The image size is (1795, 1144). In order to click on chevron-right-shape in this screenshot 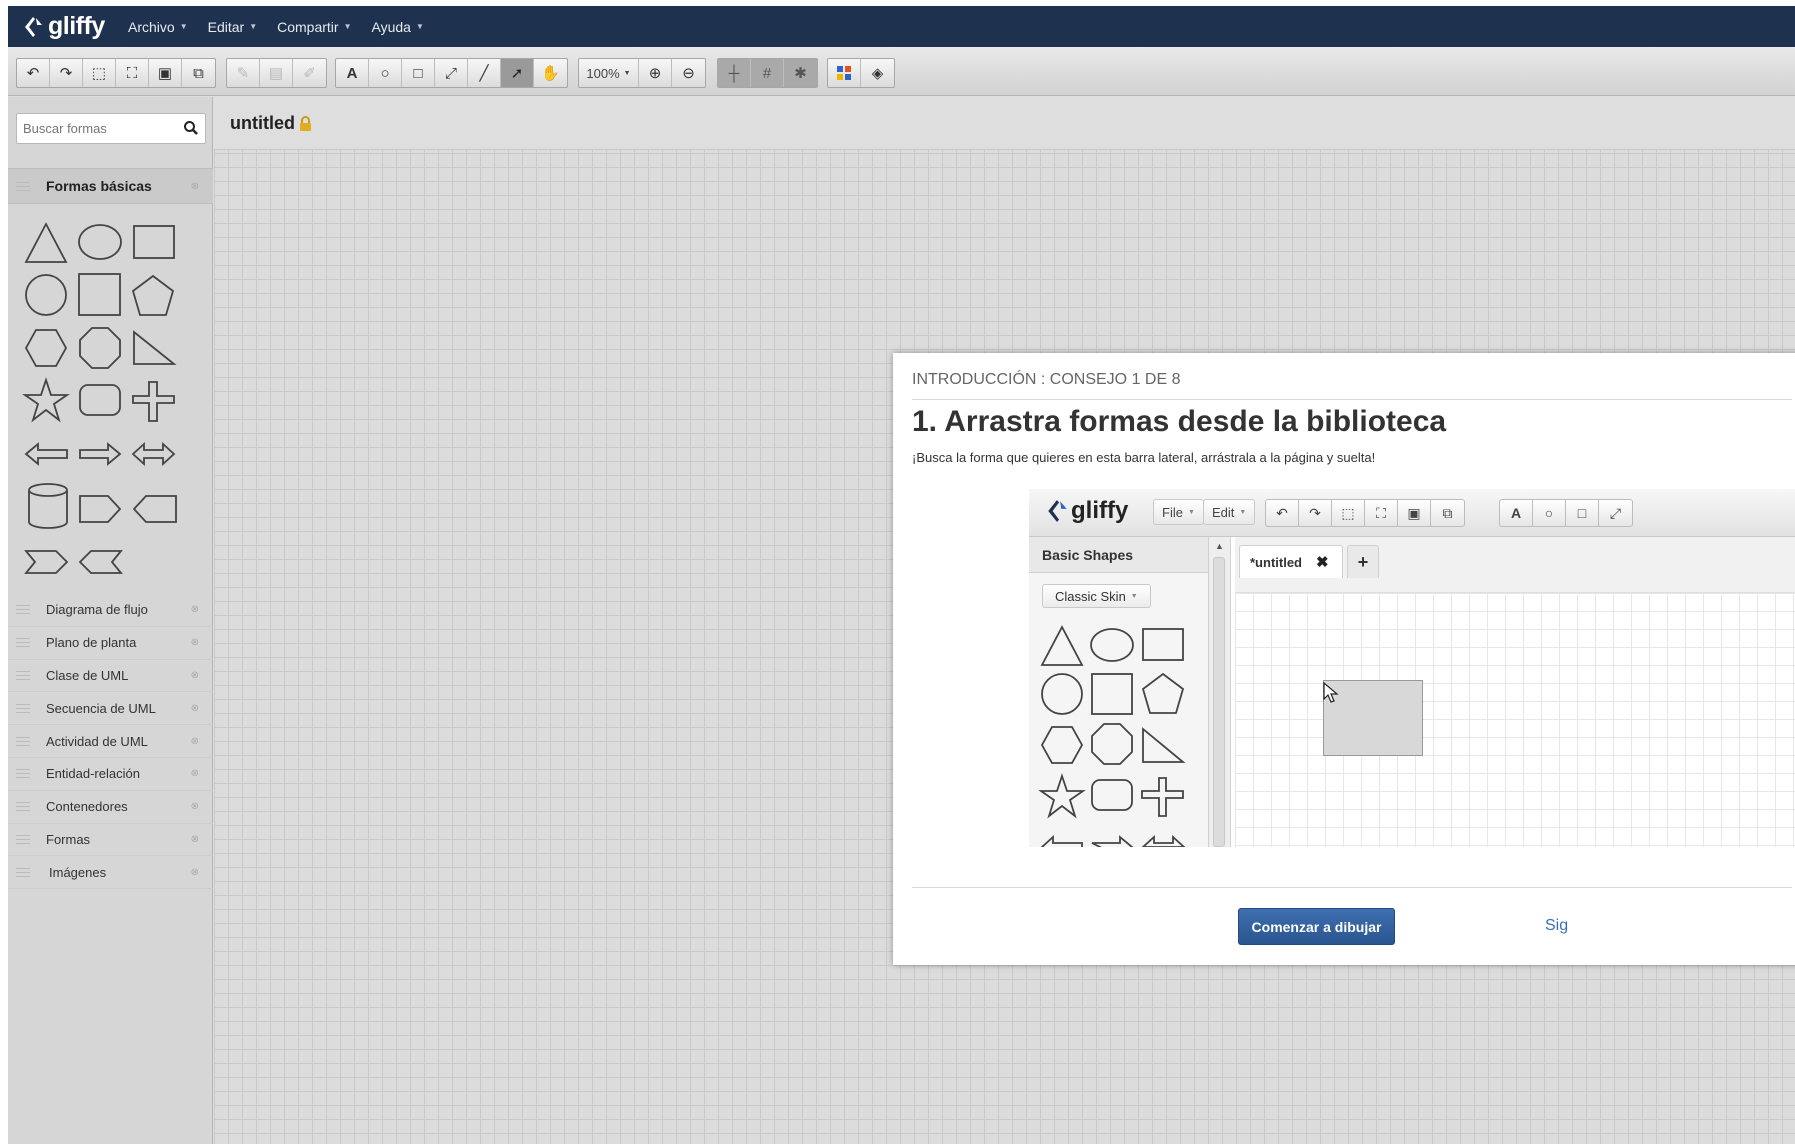, I will do `click(46, 562)`.